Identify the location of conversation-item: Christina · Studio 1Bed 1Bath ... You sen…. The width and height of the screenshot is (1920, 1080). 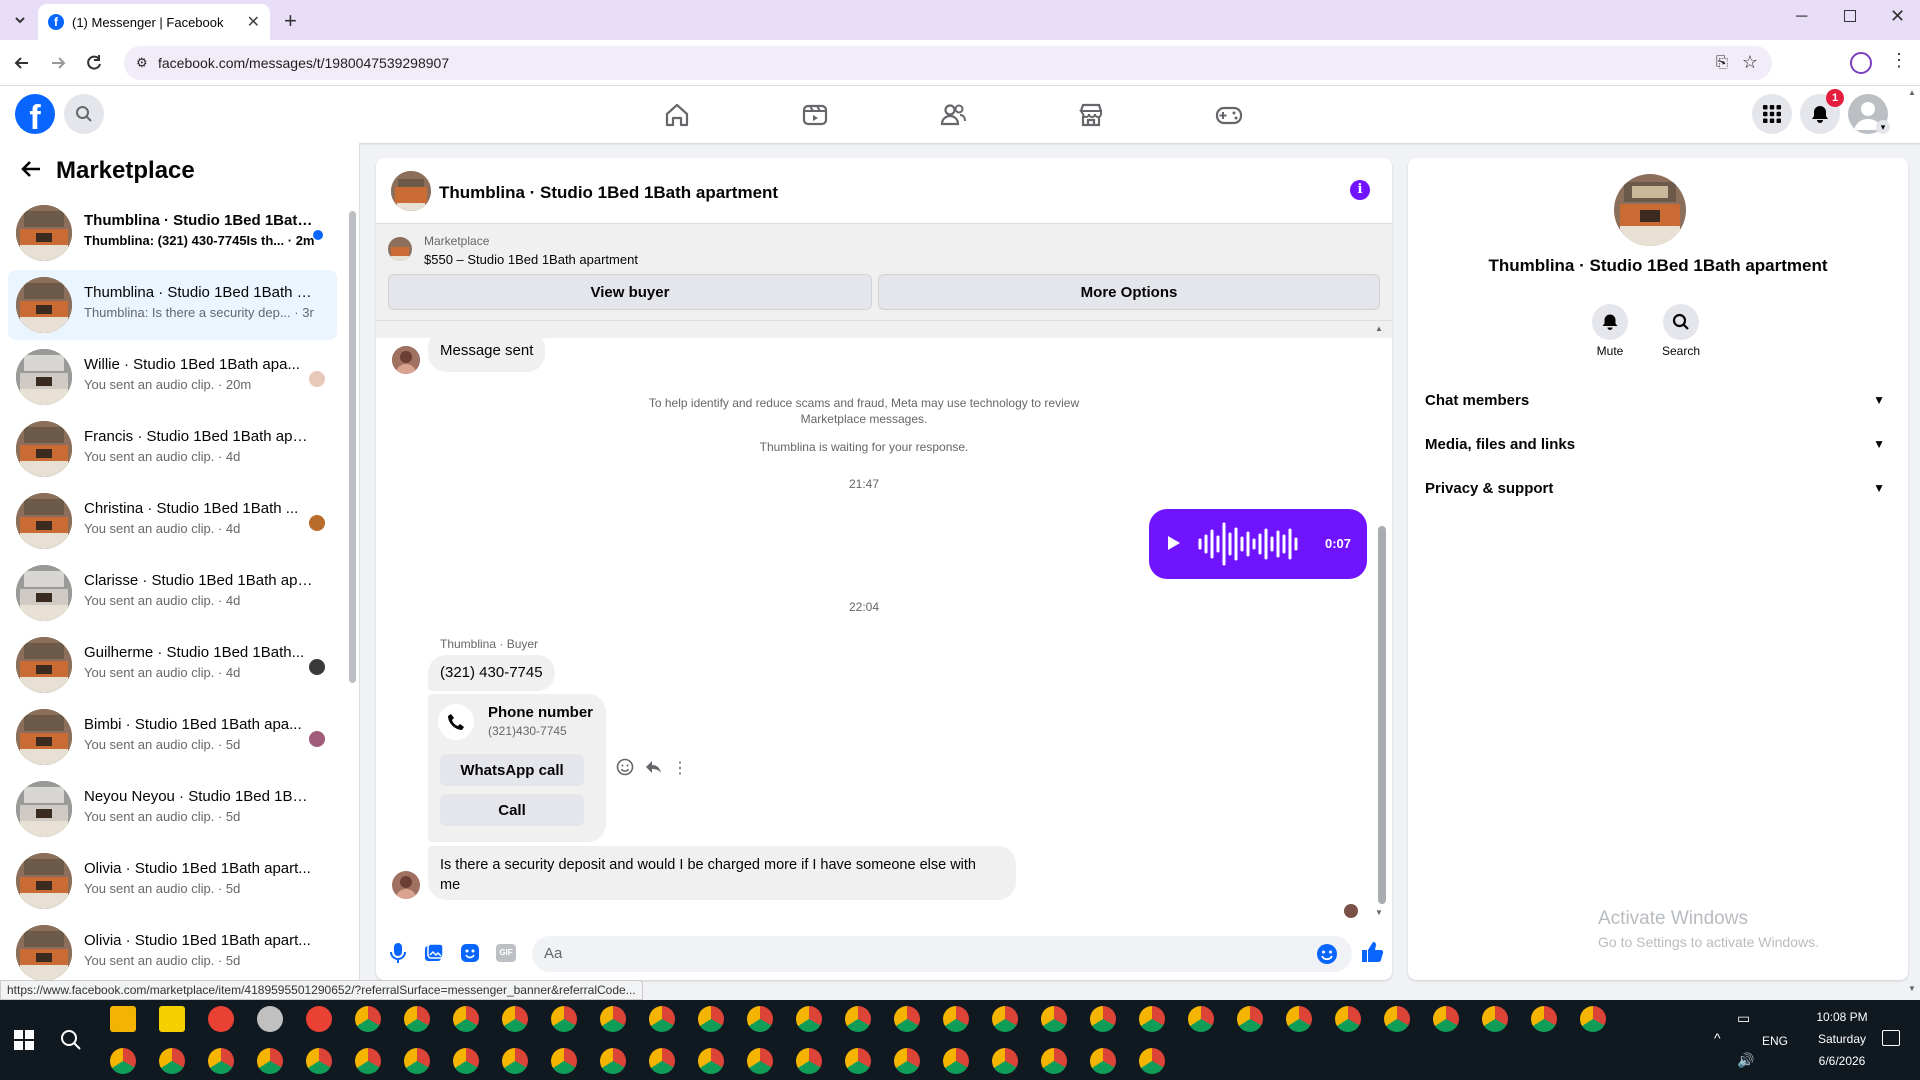
(172, 521).